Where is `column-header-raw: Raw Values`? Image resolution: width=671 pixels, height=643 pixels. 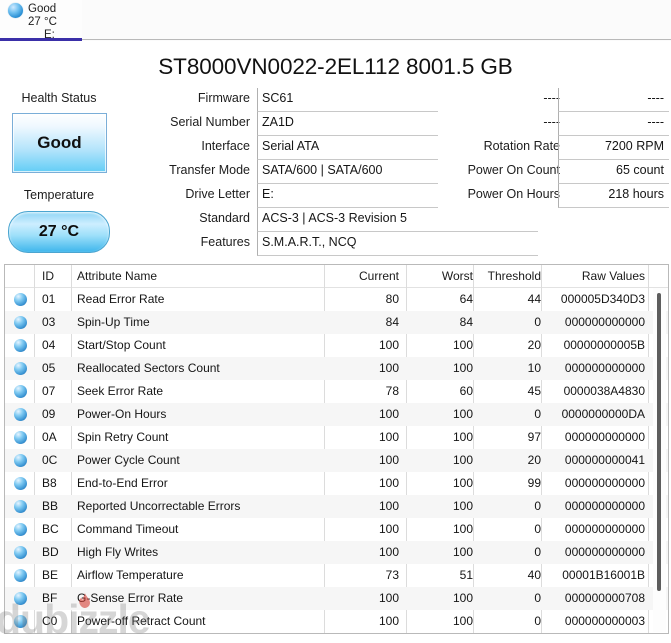
column-header-raw: Raw Values is located at coordinates (595, 276).